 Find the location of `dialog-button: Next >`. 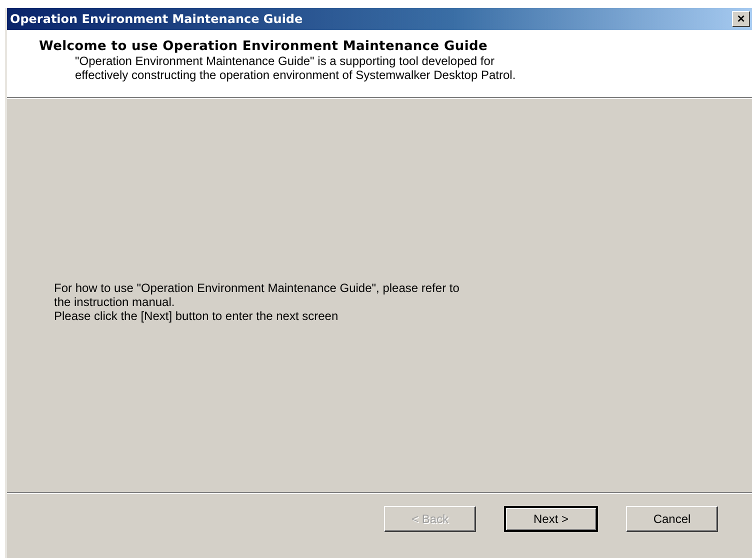

dialog-button: Next > is located at coordinates (551, 519).